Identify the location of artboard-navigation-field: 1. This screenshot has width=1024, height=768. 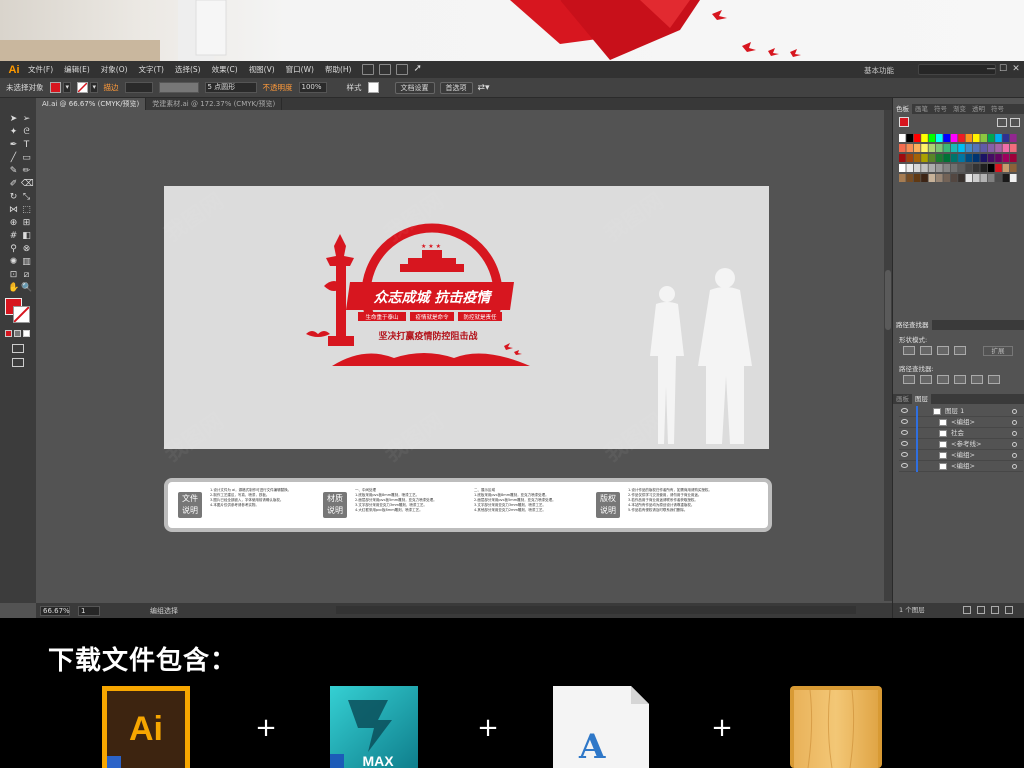
(89, 610).